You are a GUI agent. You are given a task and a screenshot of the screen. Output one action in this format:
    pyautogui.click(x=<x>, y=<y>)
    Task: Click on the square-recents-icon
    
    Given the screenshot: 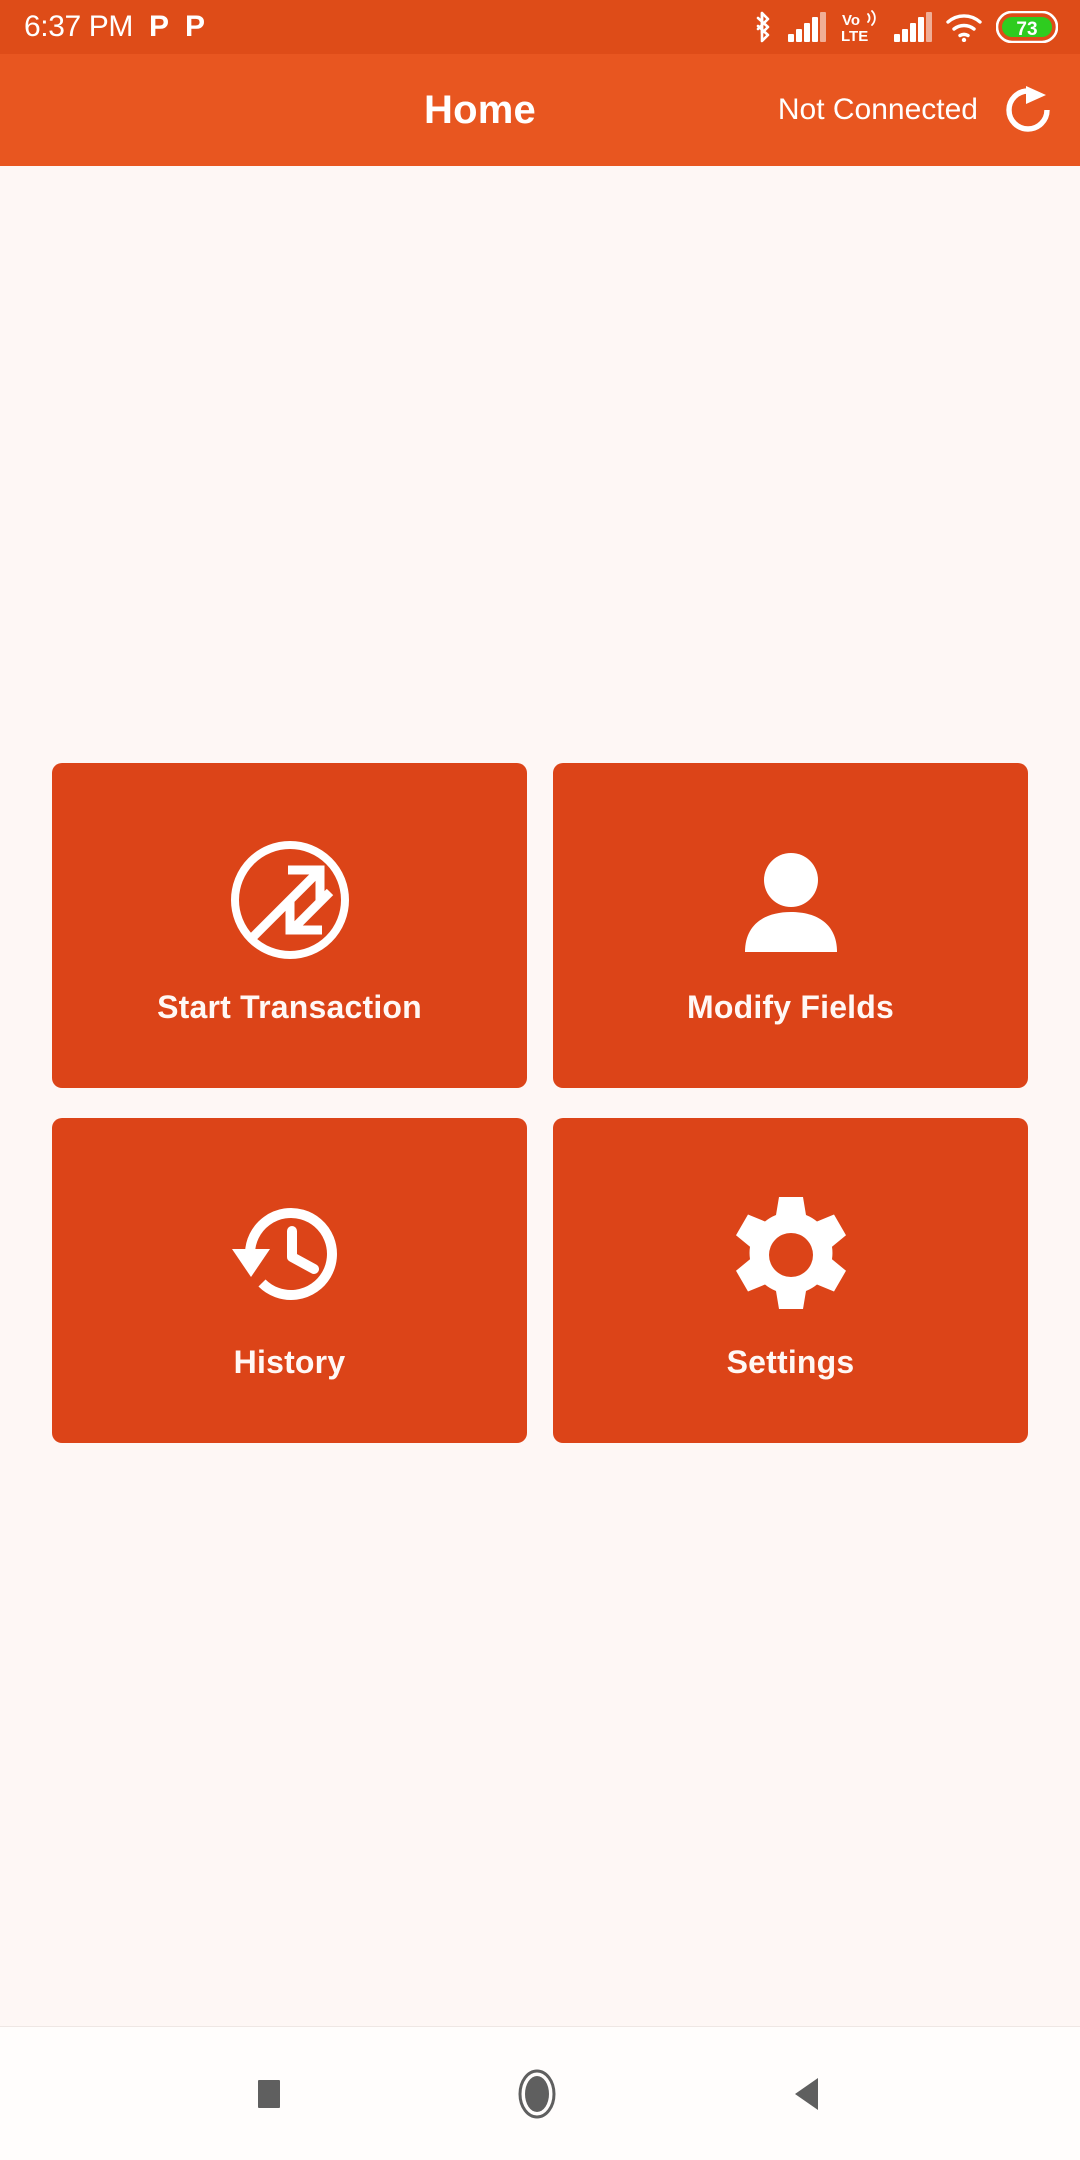 What is the action you would take?
    pyautogui.click(x=269, y=2093)
    